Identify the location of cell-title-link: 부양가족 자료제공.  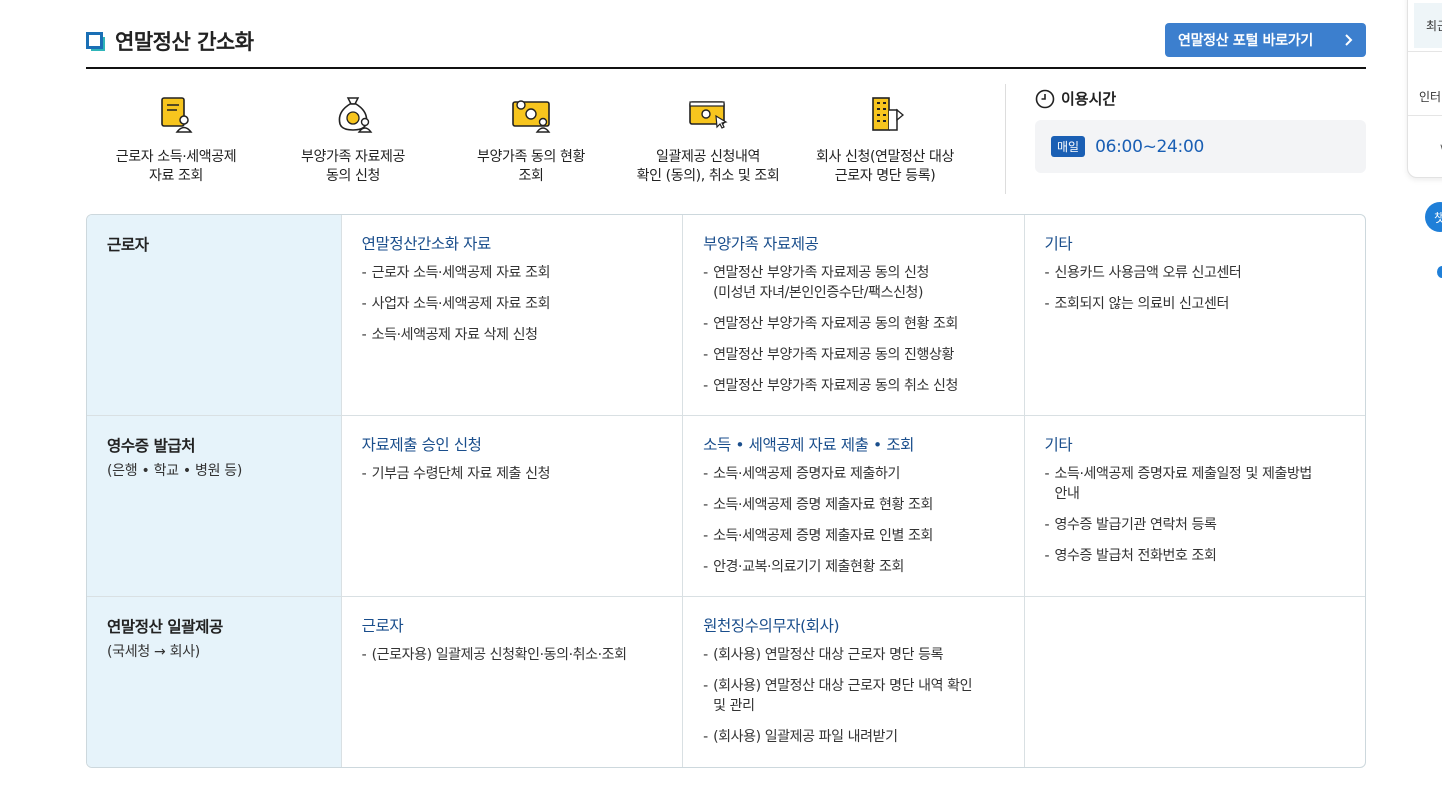
(853, 243).